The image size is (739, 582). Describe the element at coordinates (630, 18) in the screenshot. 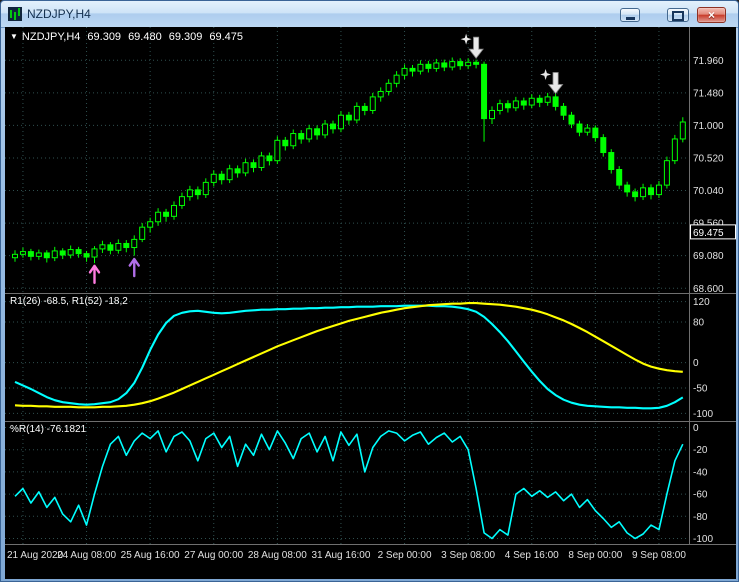

I see `minimize-icon` at that location.